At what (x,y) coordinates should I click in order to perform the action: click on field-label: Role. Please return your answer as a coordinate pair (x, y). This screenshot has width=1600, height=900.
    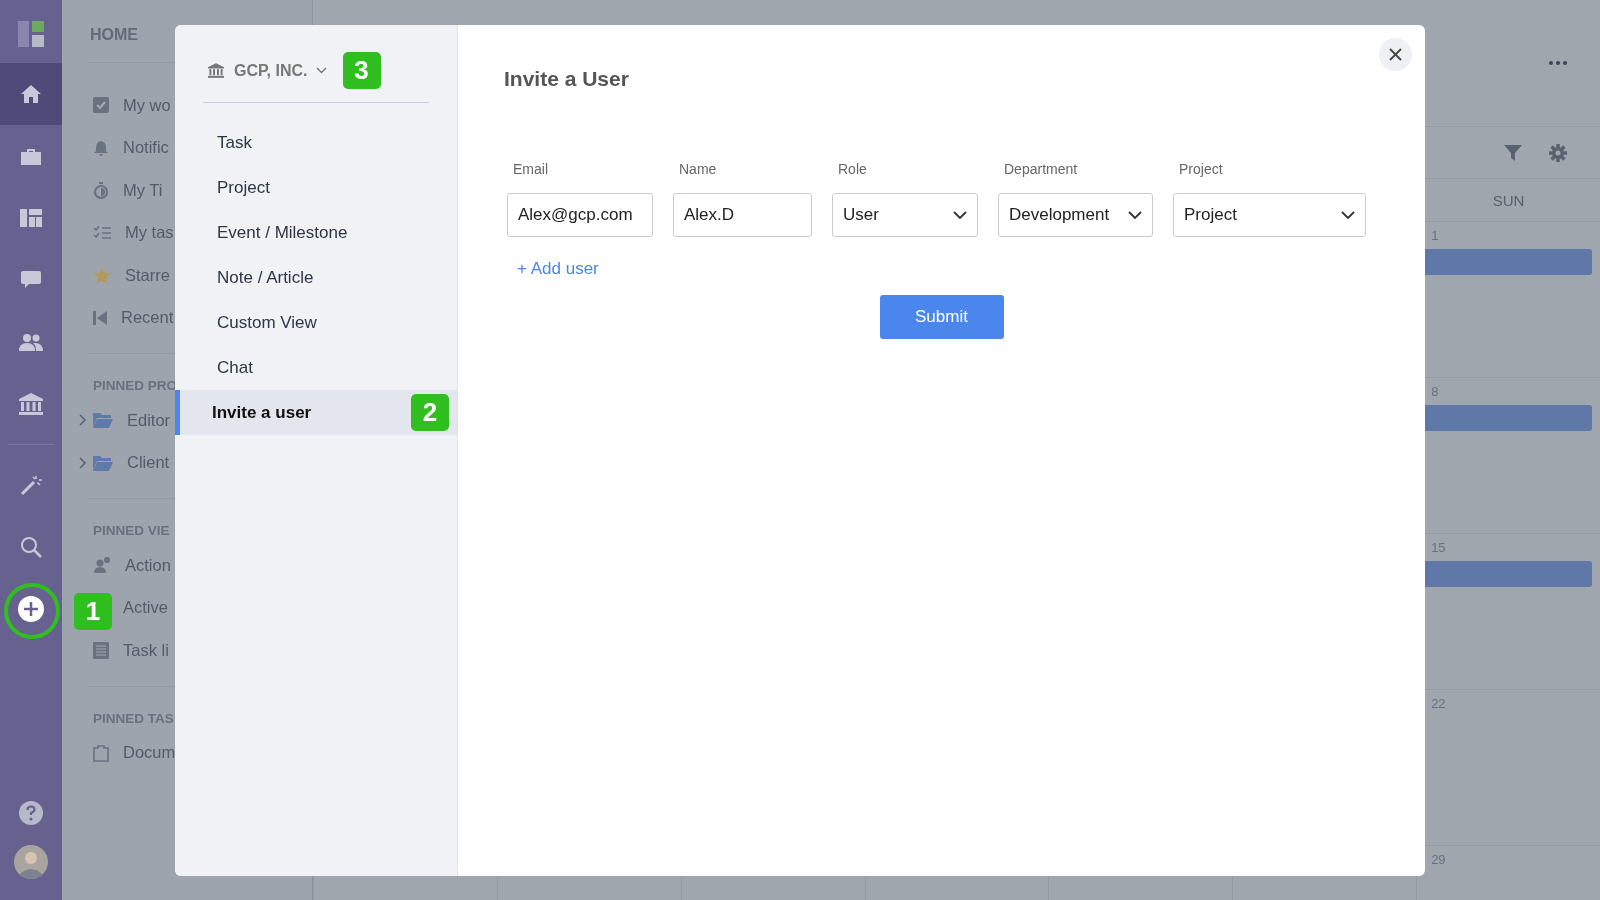
    Looking at the image, I should click on (852, 169).